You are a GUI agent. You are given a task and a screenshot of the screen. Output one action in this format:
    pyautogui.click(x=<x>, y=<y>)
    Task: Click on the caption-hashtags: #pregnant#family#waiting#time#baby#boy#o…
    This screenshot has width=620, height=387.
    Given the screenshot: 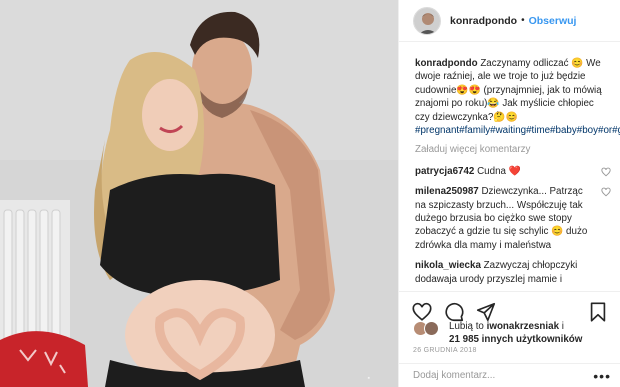 What is the action you would take?
    pyautogui.click(x=517, y=130)
    